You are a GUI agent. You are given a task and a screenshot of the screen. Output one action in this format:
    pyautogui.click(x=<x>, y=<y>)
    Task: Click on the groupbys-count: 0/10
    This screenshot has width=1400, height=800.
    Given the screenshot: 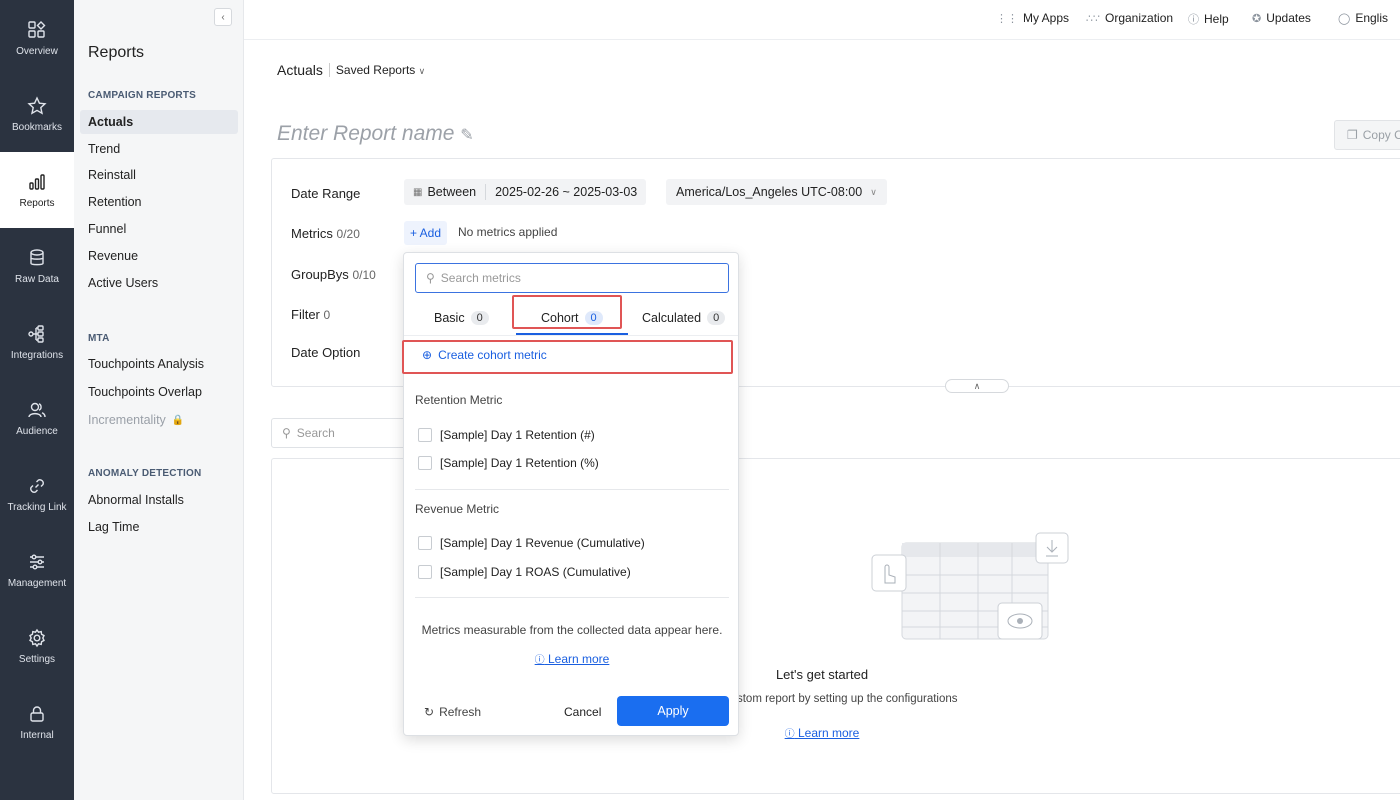 What is the action you would take?
    pyautogui.click(x=364, y=275)
    